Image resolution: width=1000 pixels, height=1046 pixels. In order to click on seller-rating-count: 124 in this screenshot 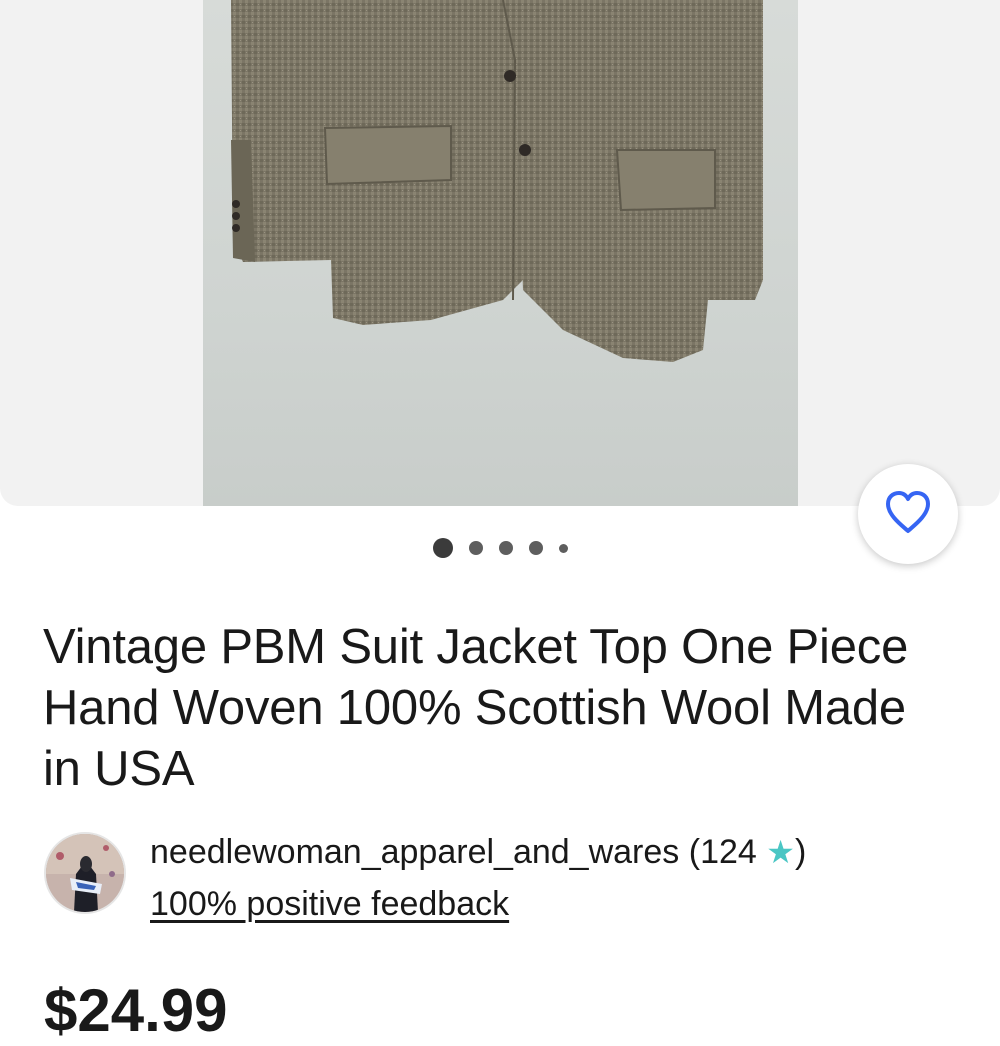, I will do `click(728, 852)`.